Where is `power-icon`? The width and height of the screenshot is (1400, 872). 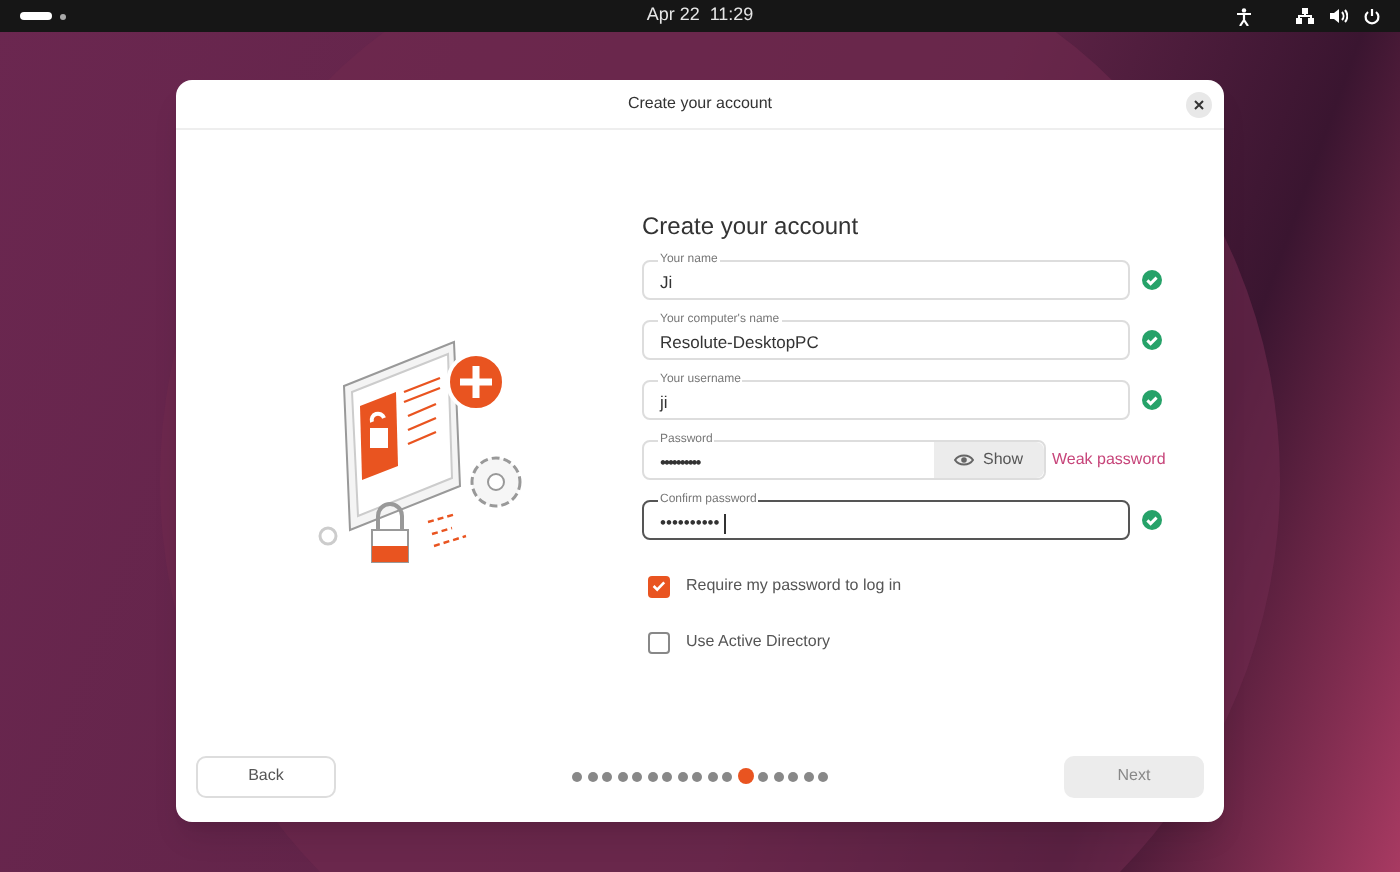
power-icon is located at coordinates (1372, 16).